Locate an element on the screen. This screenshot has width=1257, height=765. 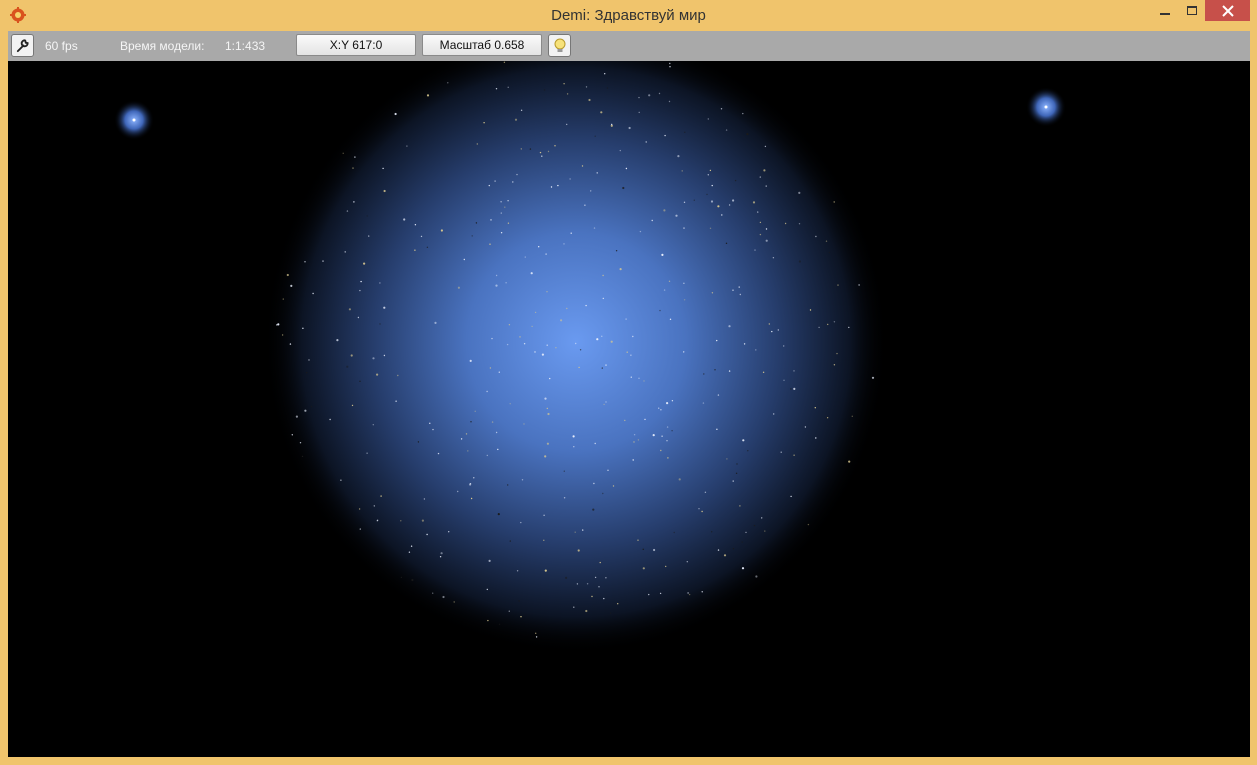
window-title: Demi: Здравствуй мир is located at coordinates (628, 15).